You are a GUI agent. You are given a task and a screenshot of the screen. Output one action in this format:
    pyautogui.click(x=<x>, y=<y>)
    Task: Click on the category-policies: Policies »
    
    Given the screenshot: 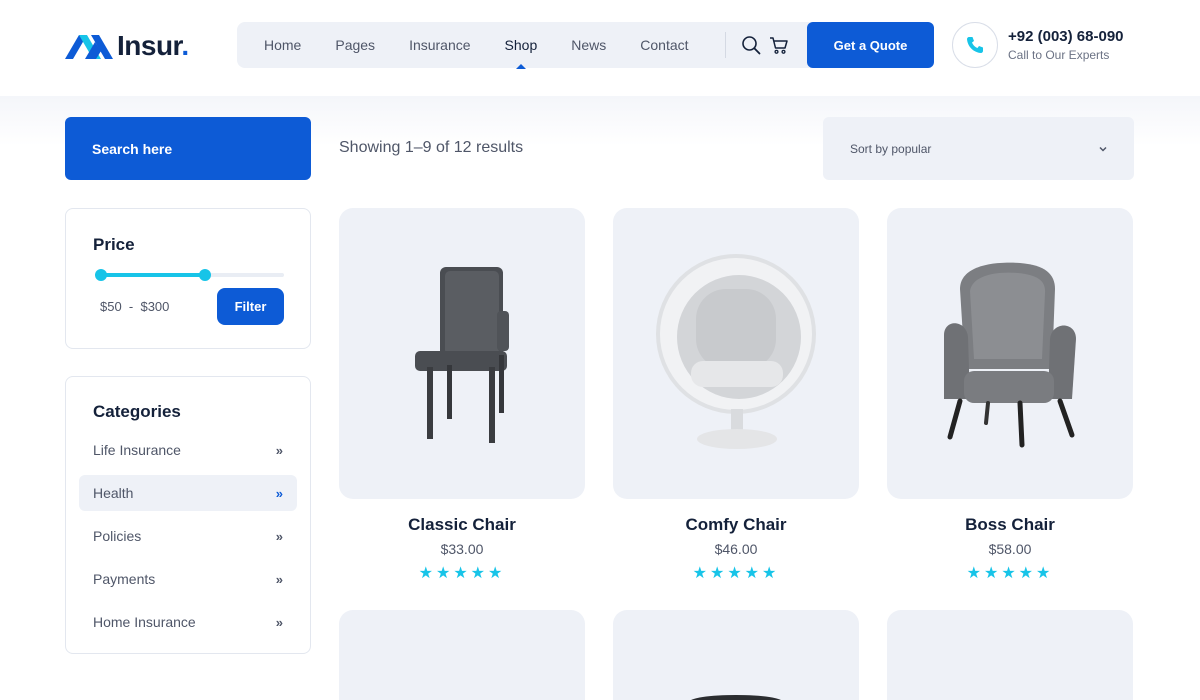 What is the action you would take?
    pyautogui.click(x=188, y=536)
    